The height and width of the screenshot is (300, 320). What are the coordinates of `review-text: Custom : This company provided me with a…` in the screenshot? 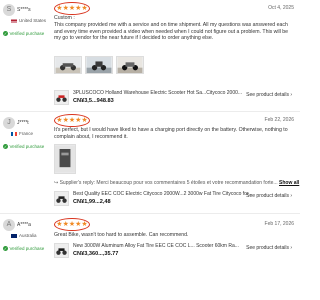 It's located at (171, 28).